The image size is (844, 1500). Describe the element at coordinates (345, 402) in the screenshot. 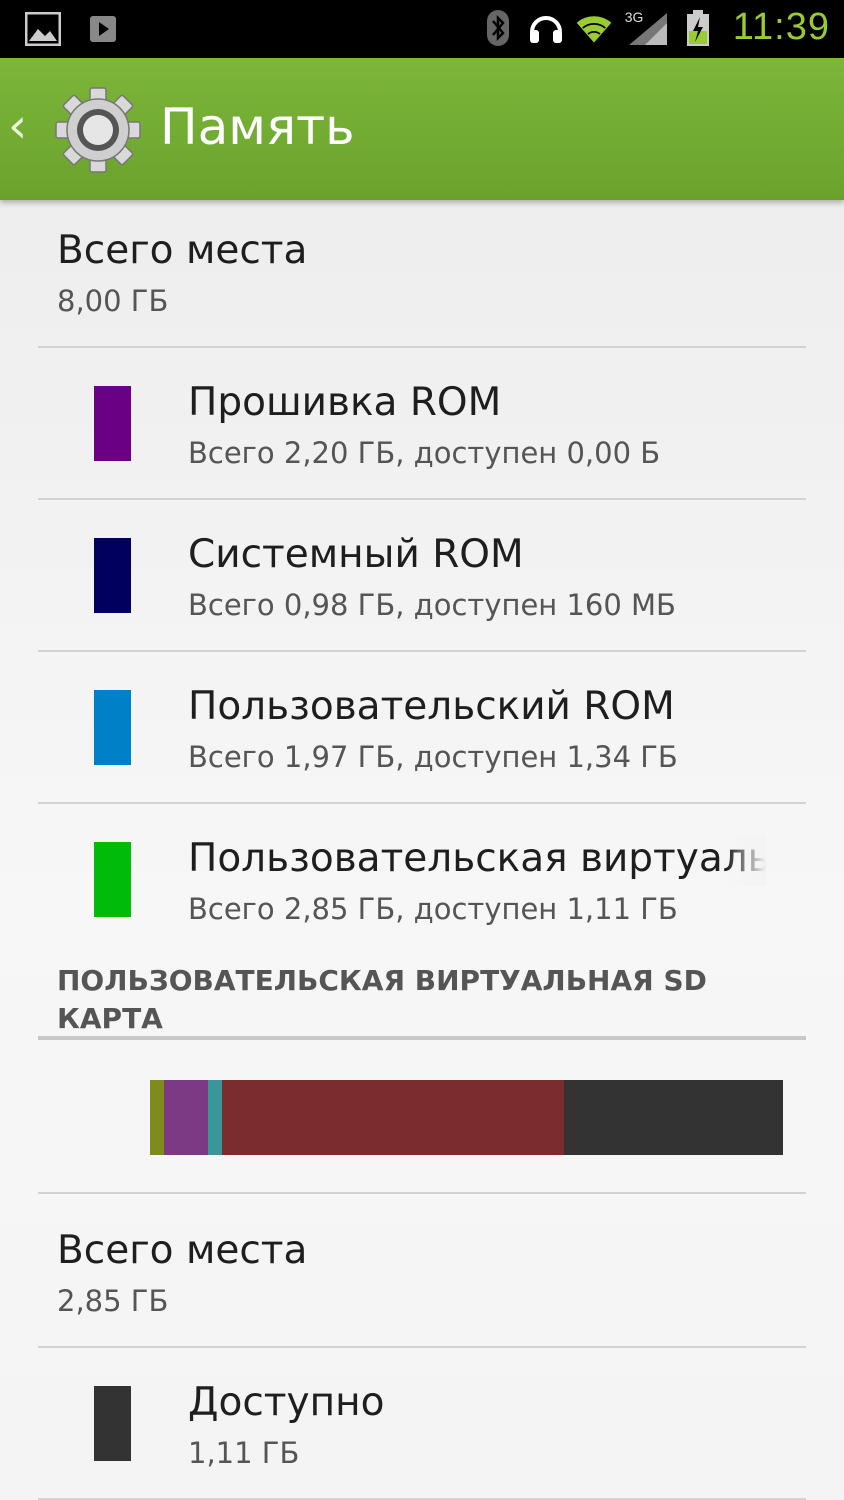

I see `item-label: Прошивка ROM` at that location.